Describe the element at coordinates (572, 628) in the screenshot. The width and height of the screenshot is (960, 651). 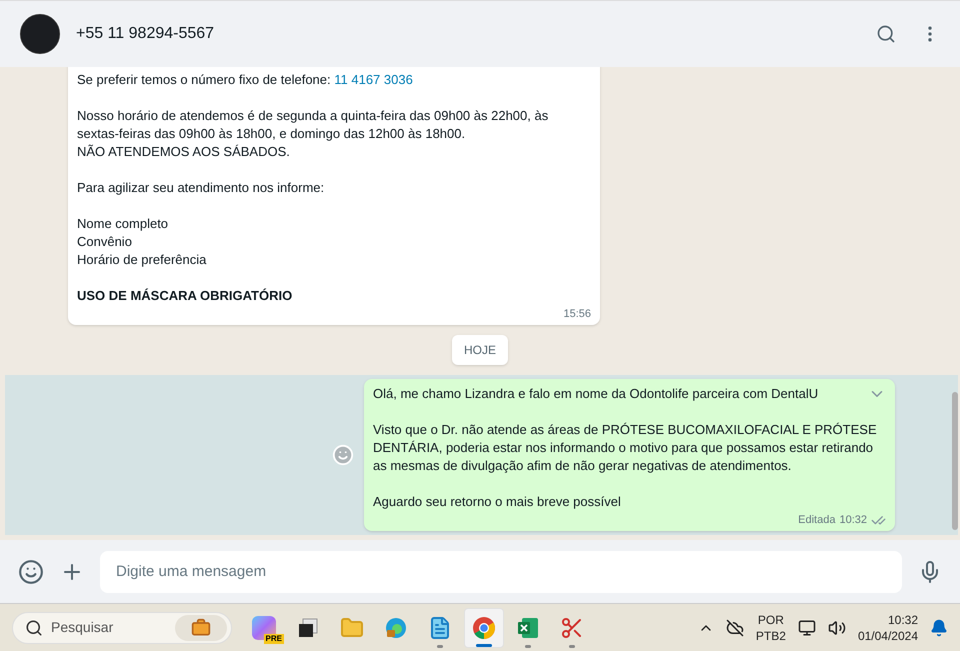
I see `scissors-icon` at that location.